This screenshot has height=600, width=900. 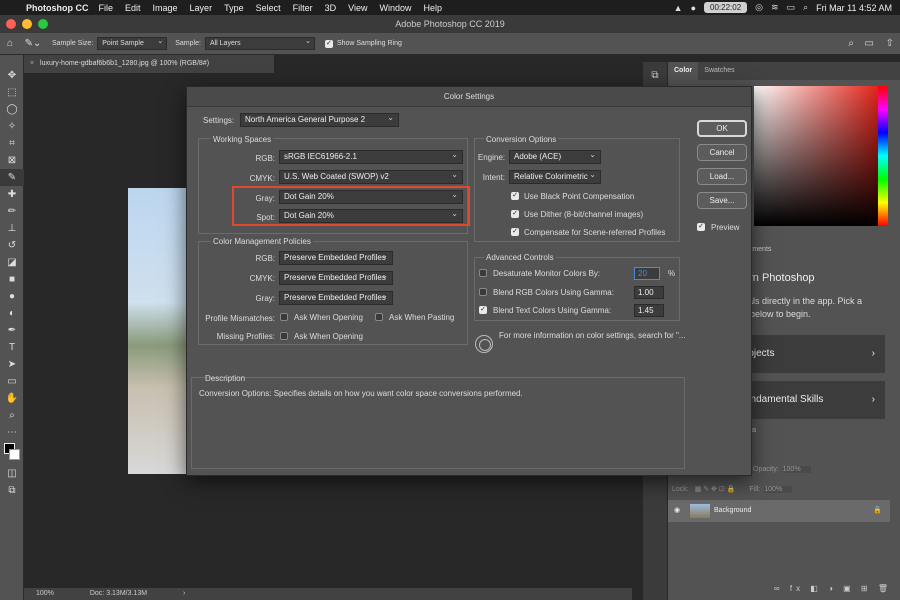 I want to click on engine-select: Adobe (ACE), so click(x=555, y=156).